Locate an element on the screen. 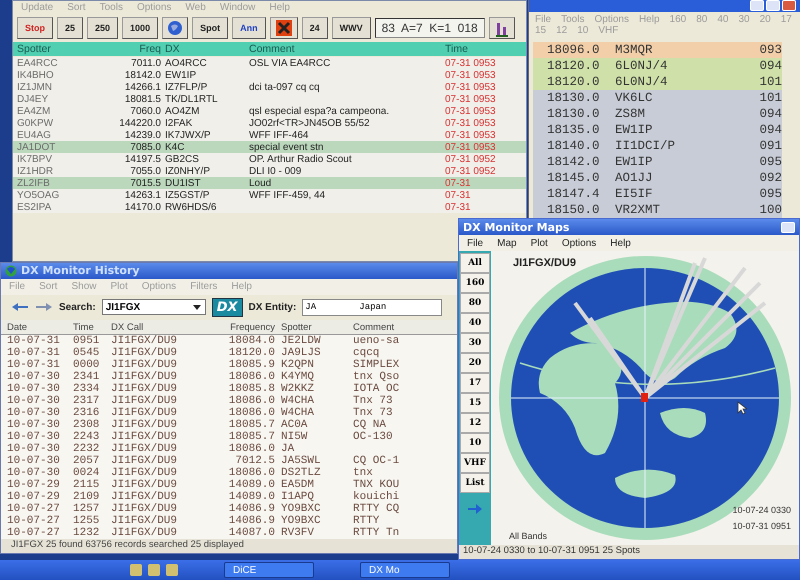 This screenshot has height=580, width=800. column-header: Date is located at coordinates (37, 327).